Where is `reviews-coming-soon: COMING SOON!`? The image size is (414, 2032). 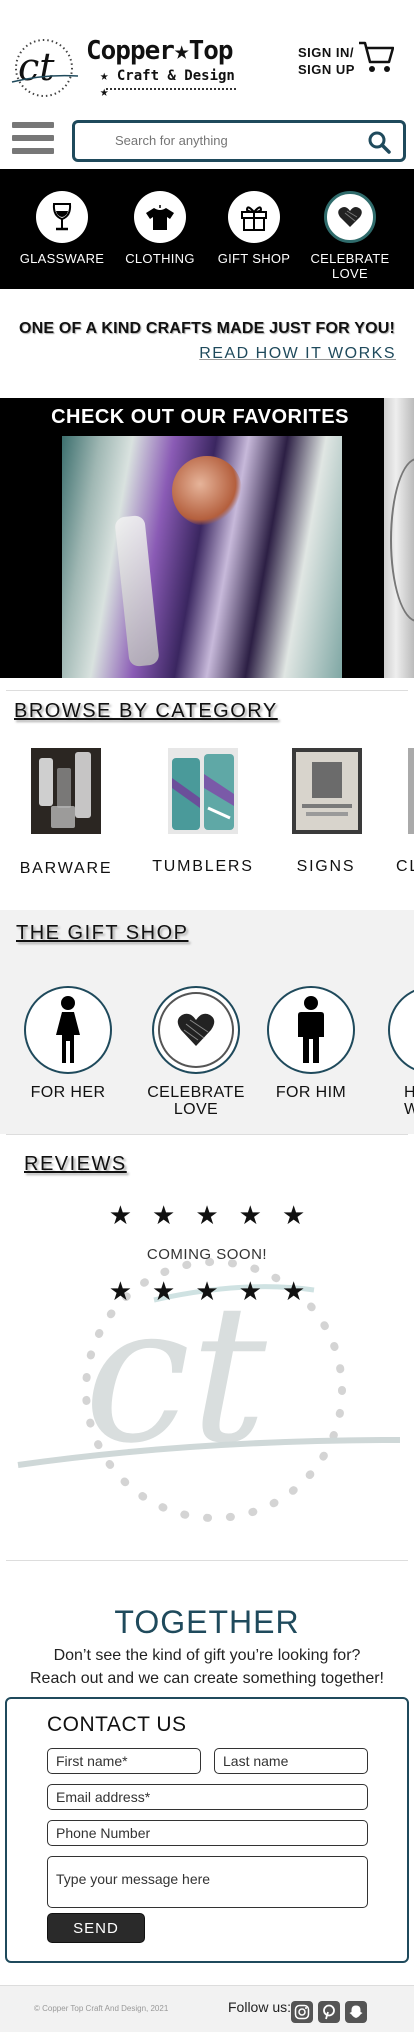 reviews-coming-soon: COMING SOON! is located at coordinates (207, 1254).